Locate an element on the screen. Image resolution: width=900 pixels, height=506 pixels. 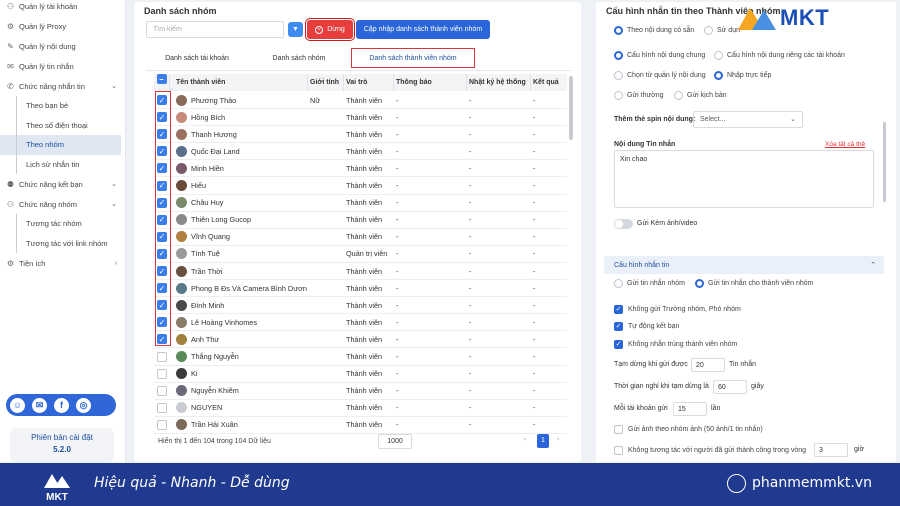
member-name-cell: Minh Hiền is located at coordinates (239, 168).